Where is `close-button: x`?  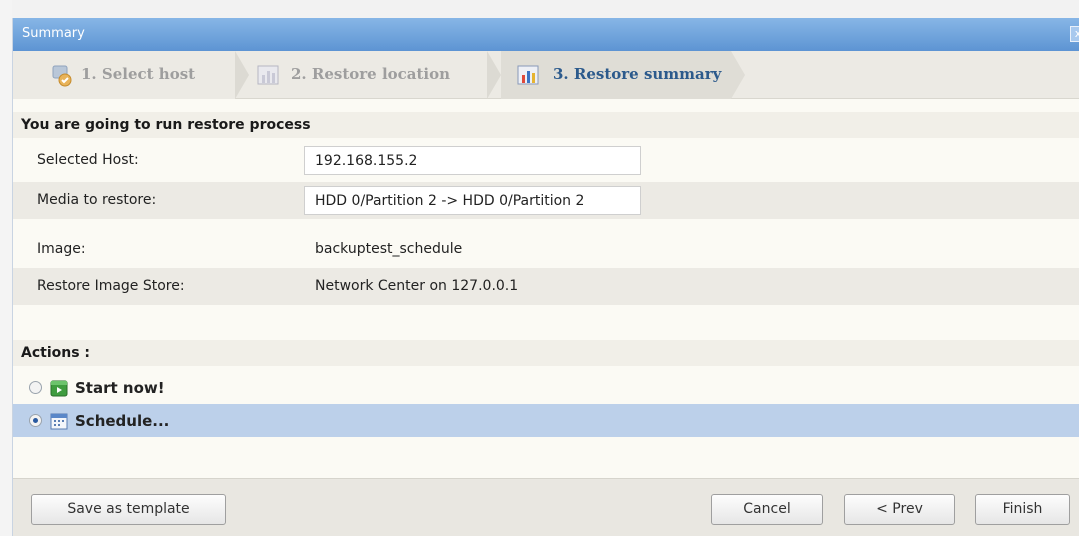 close-button: x is located at coordinates (1074, 34).